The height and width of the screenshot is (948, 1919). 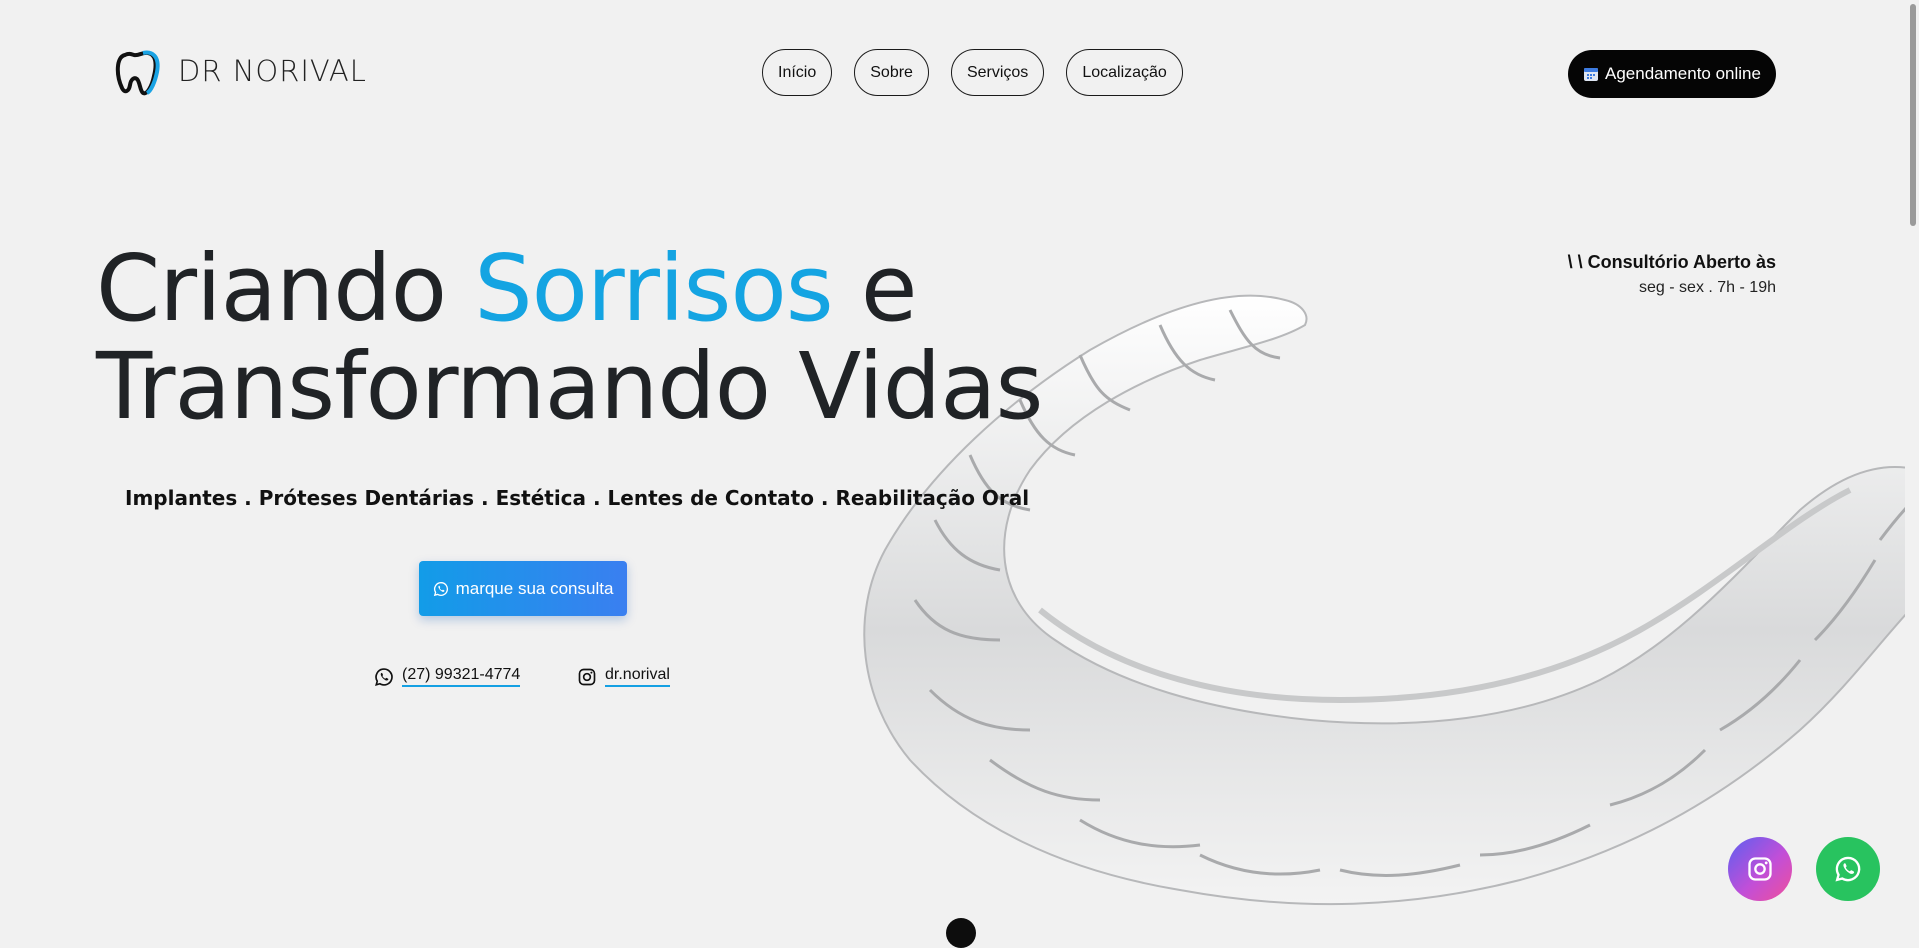 What do you see at coordinates (285, 288) in the screenshot?
I see `hero-title-part1: Criando` at bounding box center [285, 288].